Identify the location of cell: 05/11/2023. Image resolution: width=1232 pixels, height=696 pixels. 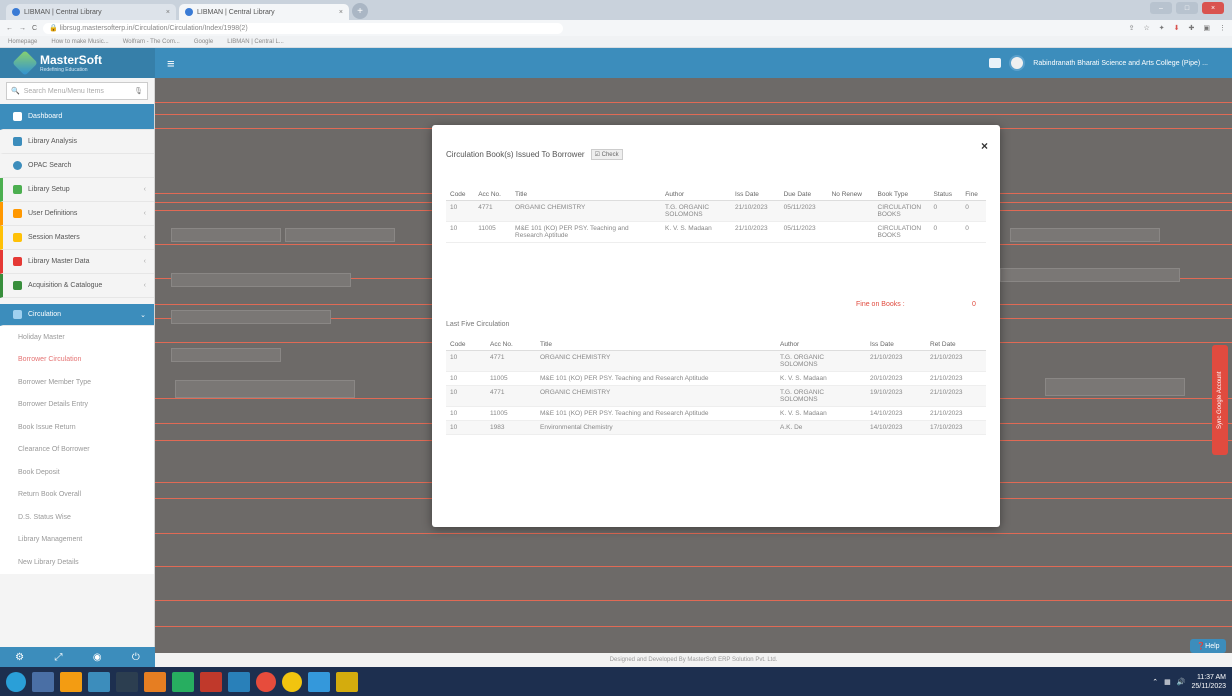
(803, 232).